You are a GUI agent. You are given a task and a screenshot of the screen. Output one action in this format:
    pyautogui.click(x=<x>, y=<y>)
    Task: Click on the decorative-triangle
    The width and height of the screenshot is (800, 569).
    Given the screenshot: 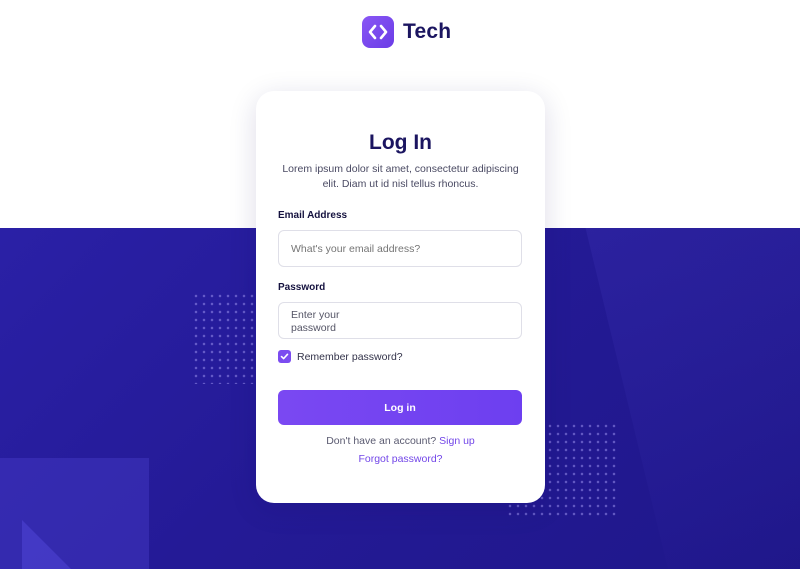 What is the action you would take?
    pyautogui.click(x=52, y=544)
    